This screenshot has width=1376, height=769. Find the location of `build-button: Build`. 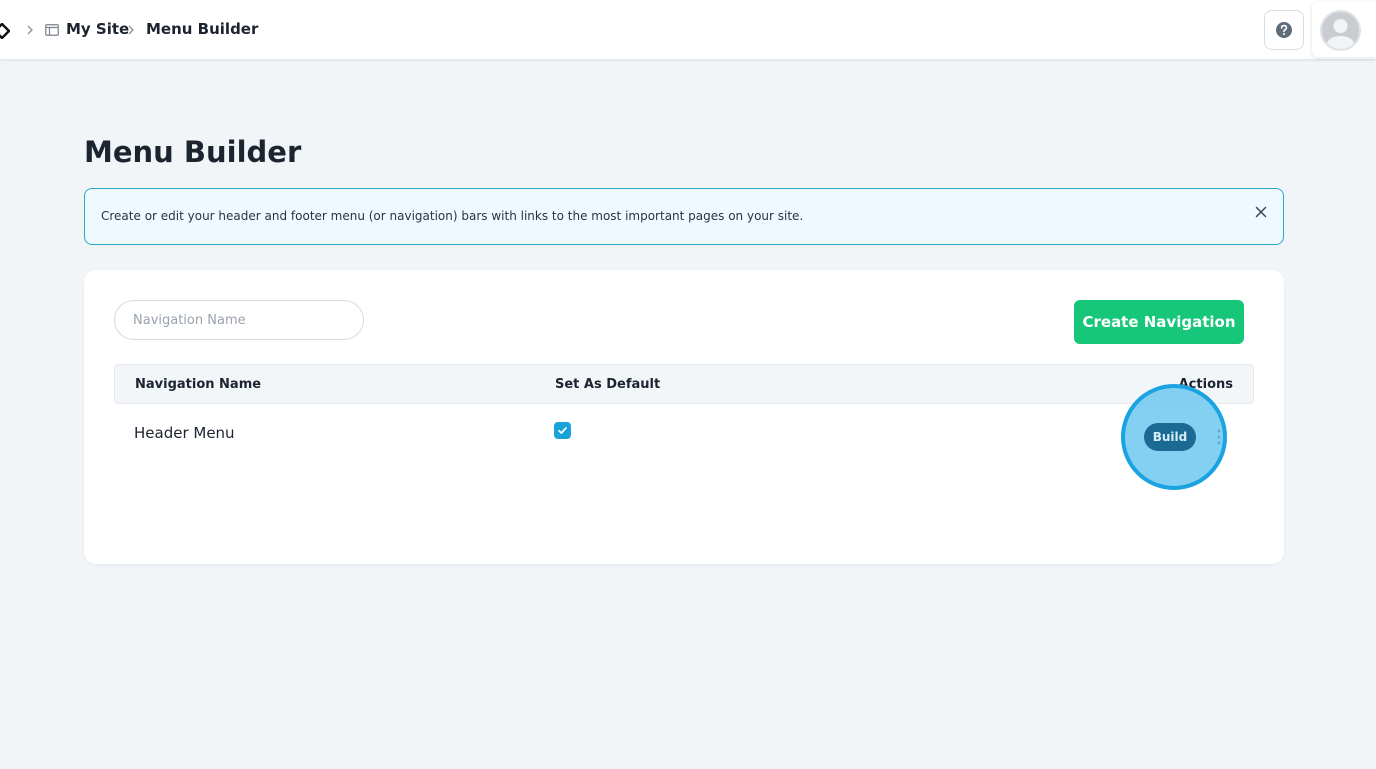

build-button: Build is located at coordinates (1170, 437).